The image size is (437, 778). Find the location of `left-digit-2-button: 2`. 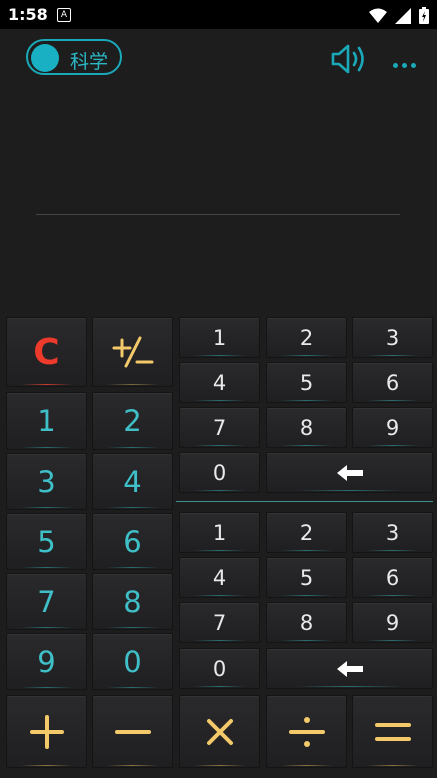

left-digit-2-button: 2 is located at coordinates (132, 421).